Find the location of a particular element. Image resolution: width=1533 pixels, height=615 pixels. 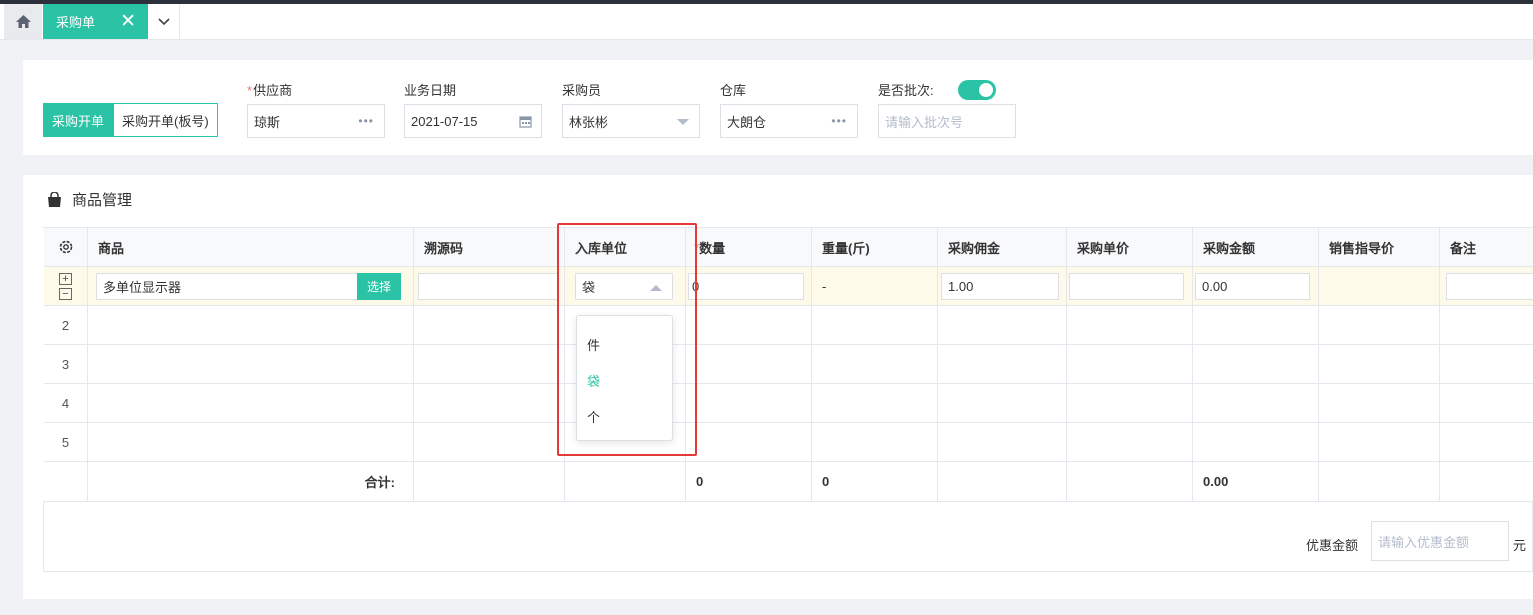

chevron-down-icon is located at coordinates (163, 21).